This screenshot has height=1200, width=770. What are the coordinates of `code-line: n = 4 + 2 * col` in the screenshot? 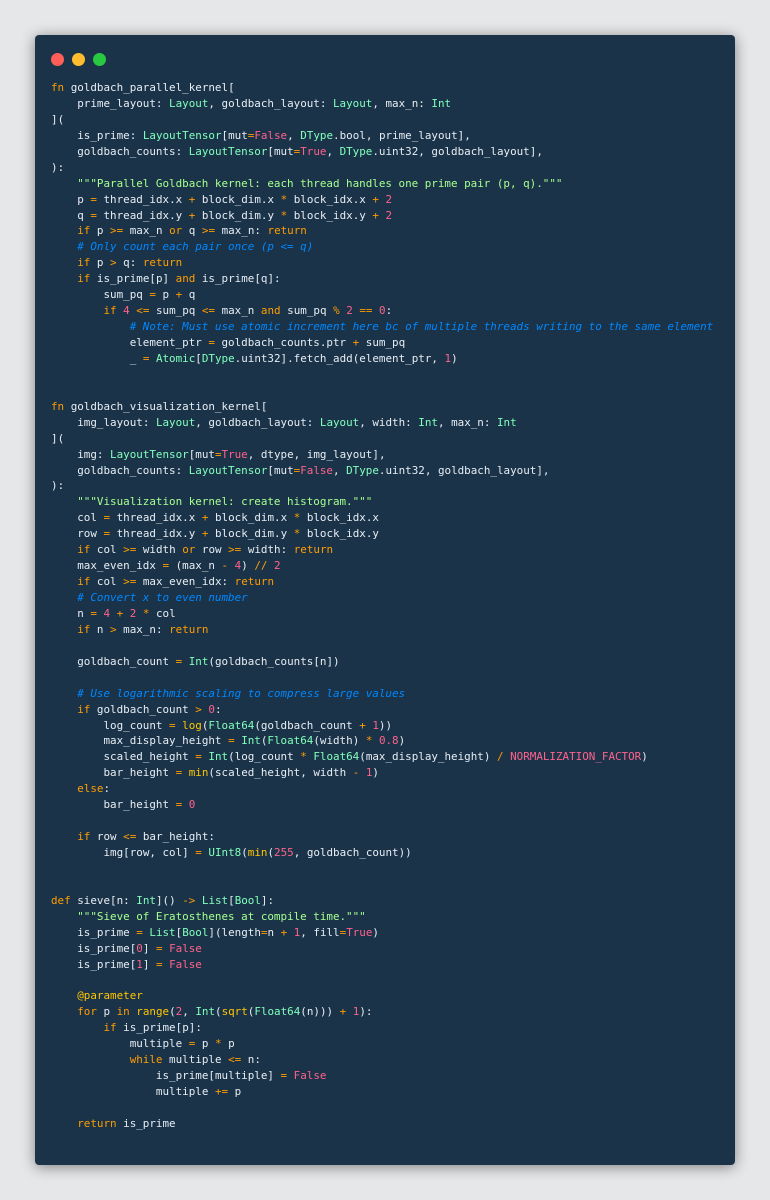 It's located at (126, 613).